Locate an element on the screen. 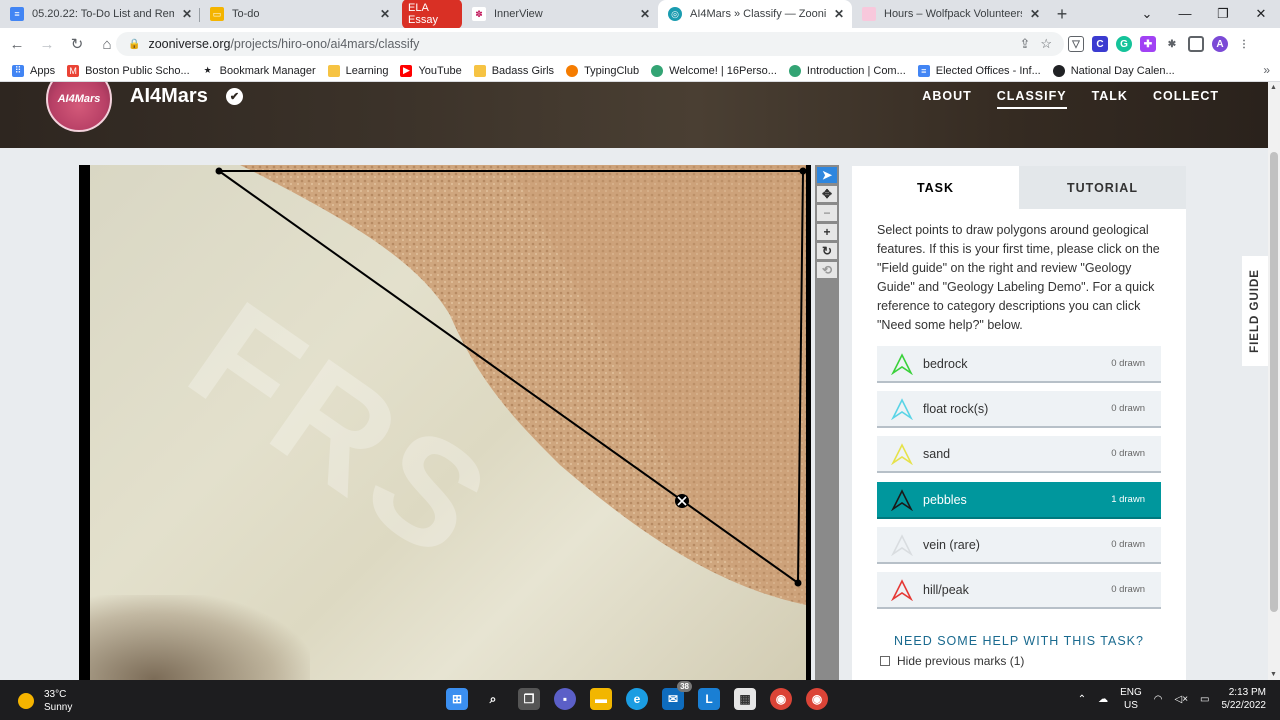 Image resolution: width=1280 pixels, height=720 pixels. language-indicator: ENG US is located at coordinates (1131, 699).